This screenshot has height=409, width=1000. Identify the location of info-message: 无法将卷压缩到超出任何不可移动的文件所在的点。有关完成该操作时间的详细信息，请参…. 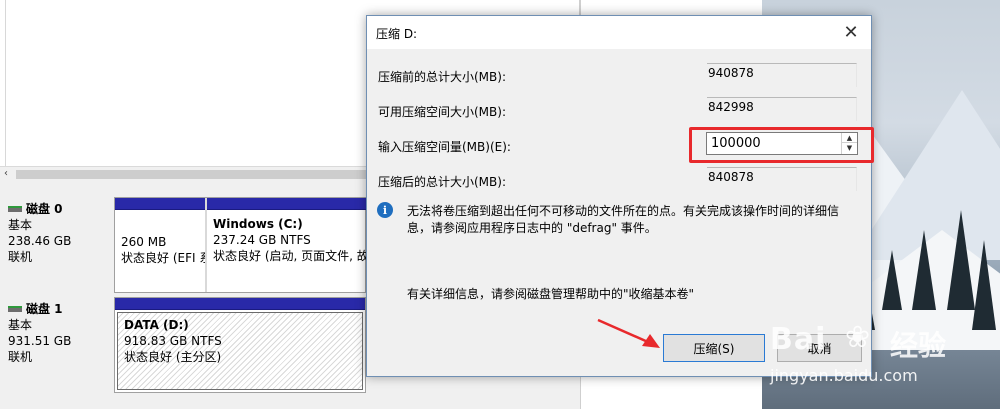
(623, 219).